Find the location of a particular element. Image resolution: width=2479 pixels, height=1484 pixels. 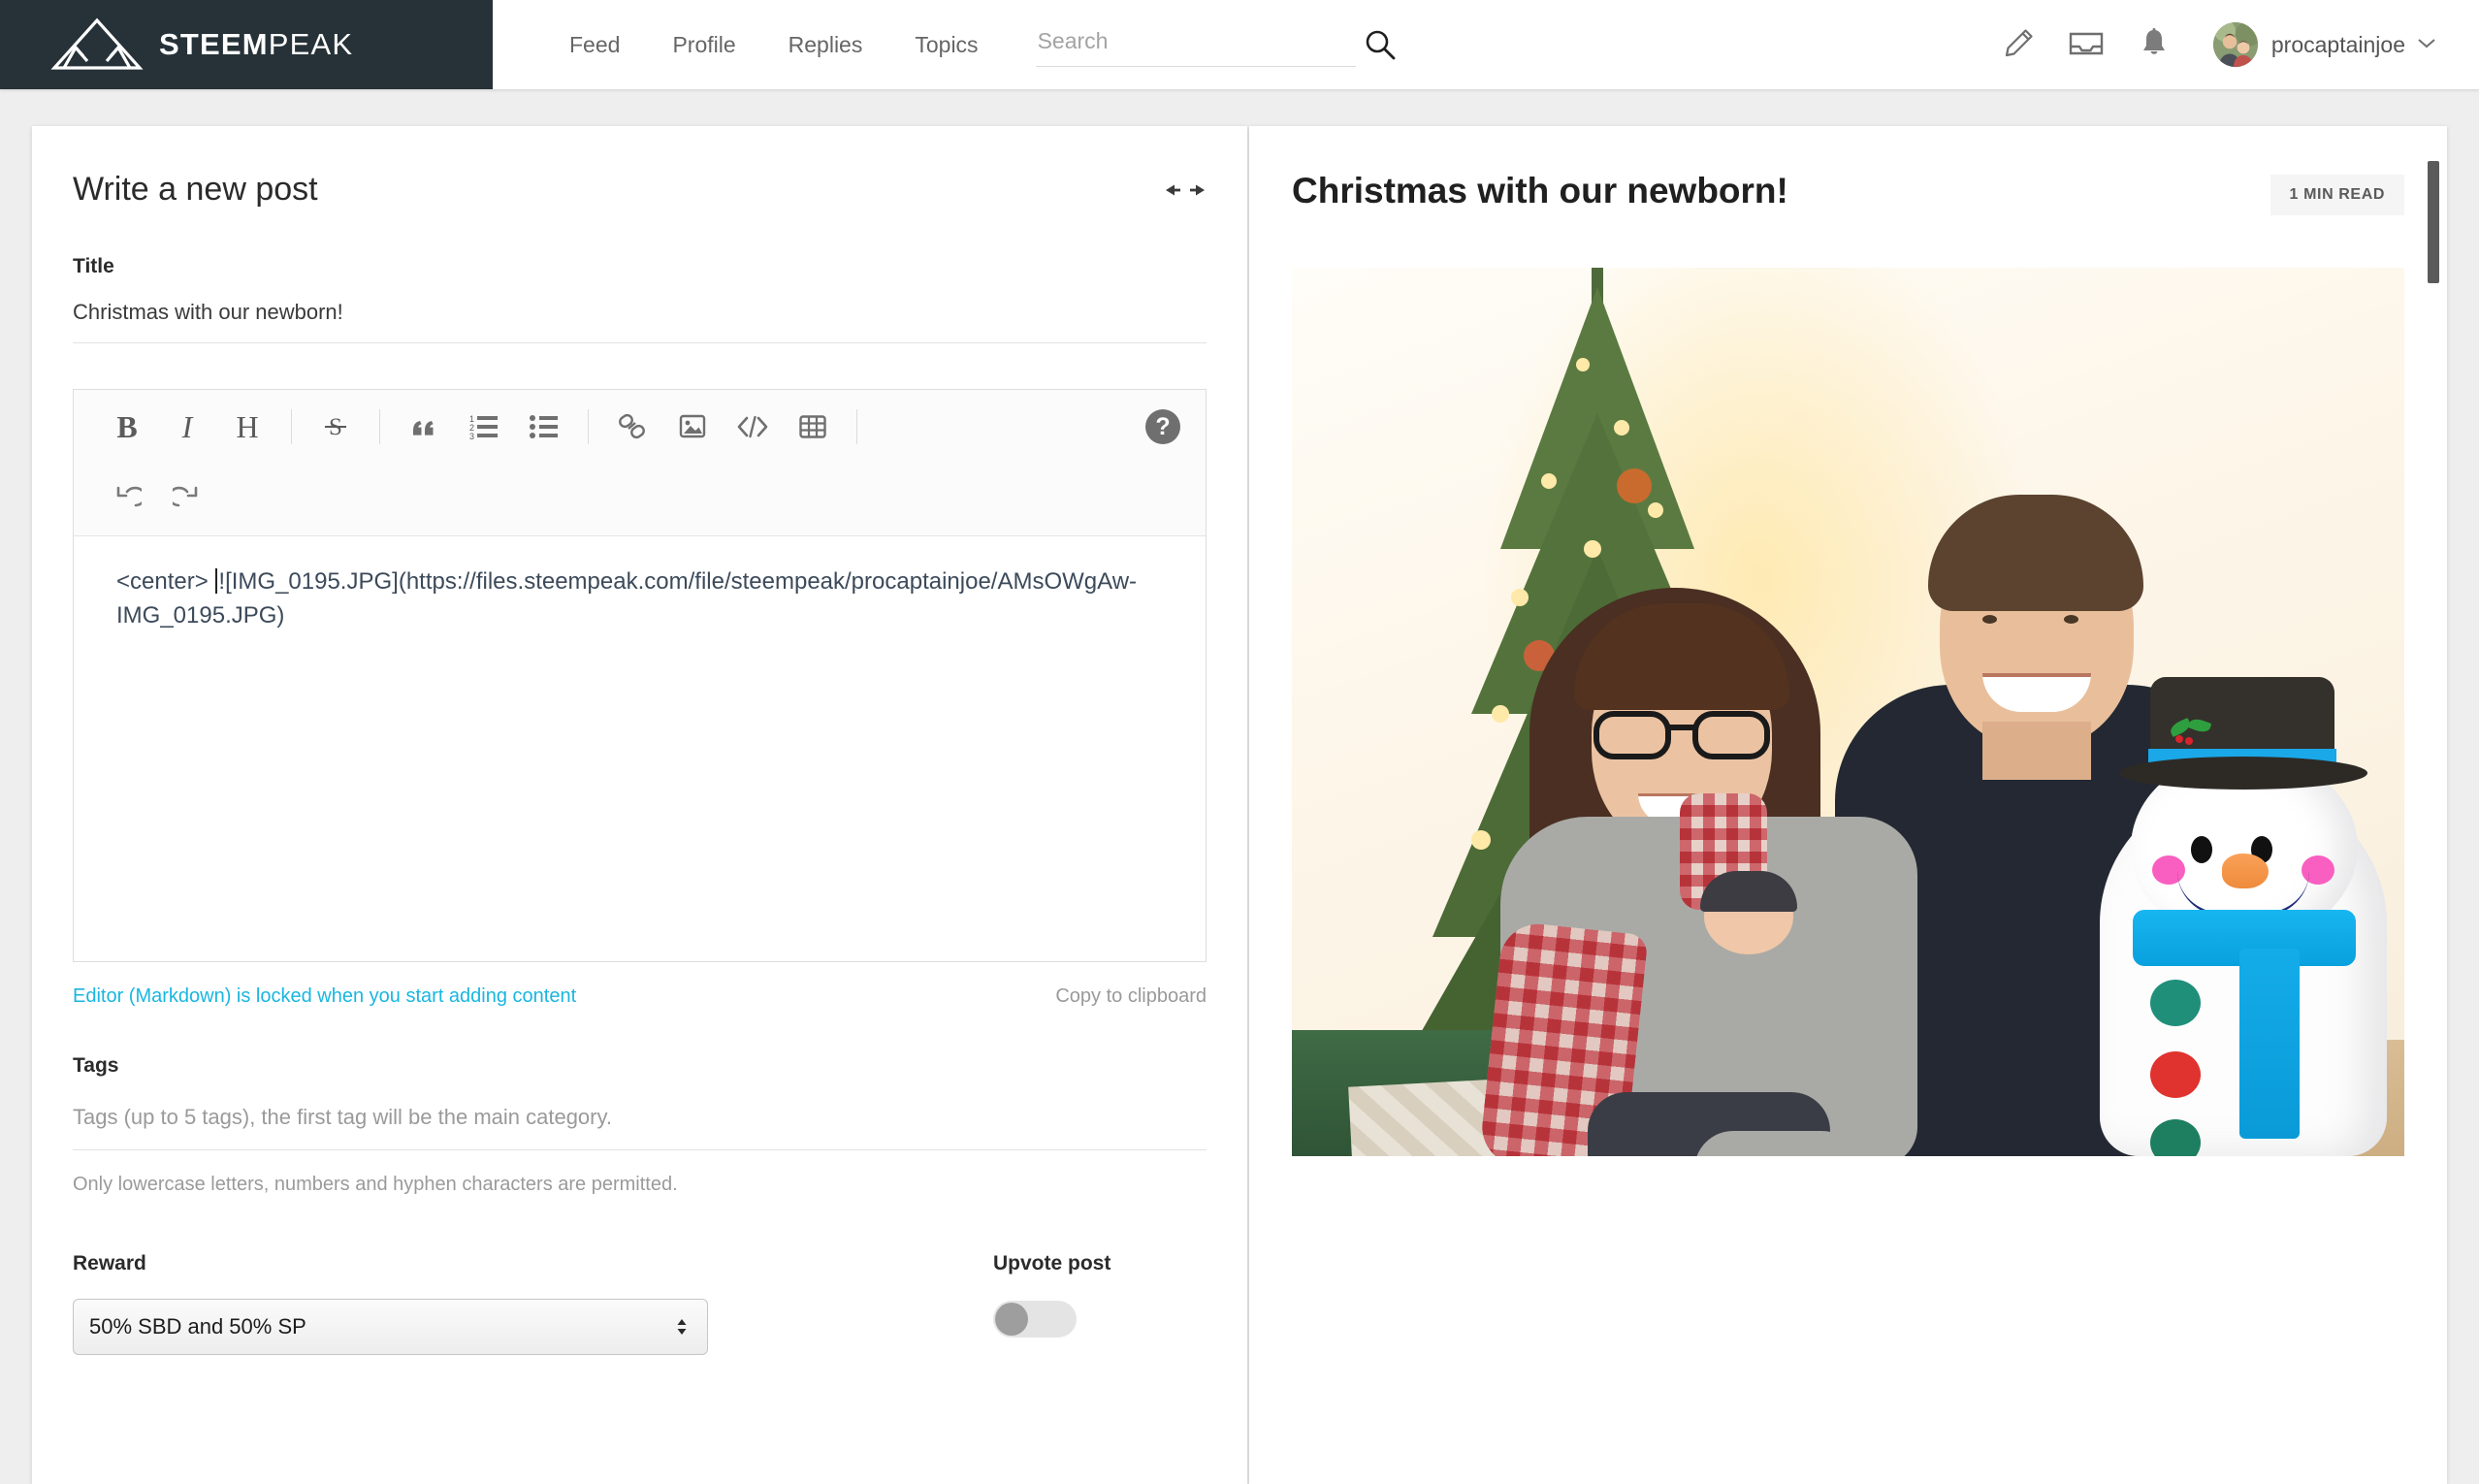

page-title: Write a new post is located at coordinates (195, 190).